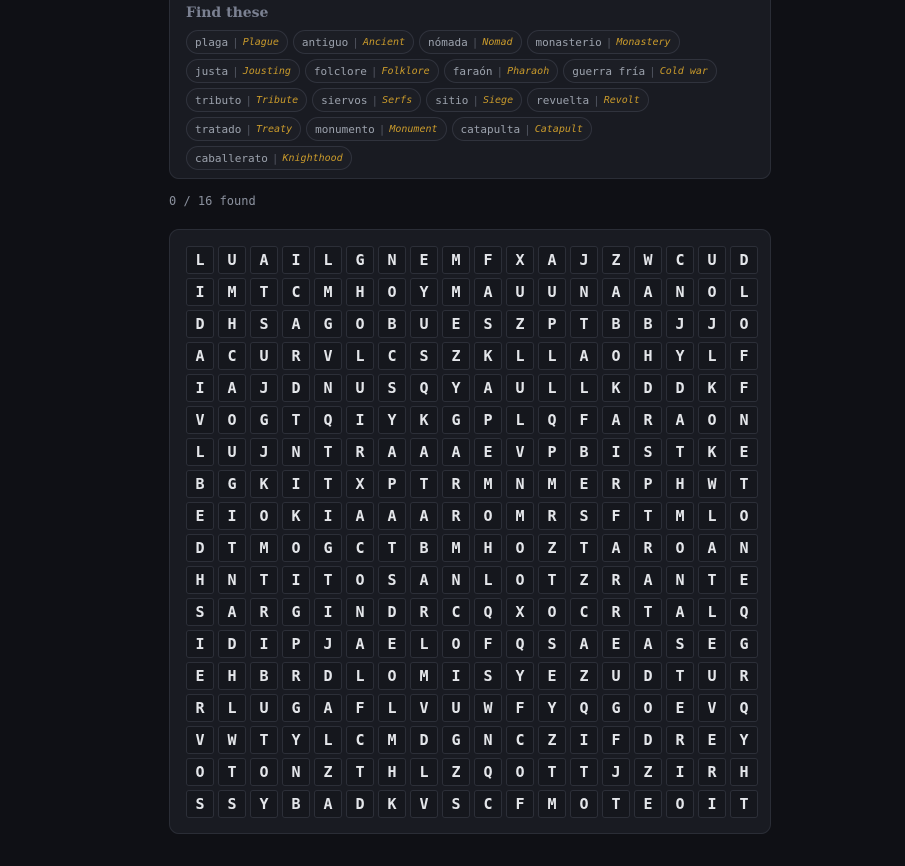 The width and height of the screenshot is (905, 866). I want to click on grid-cell: B, so click(648, 324).